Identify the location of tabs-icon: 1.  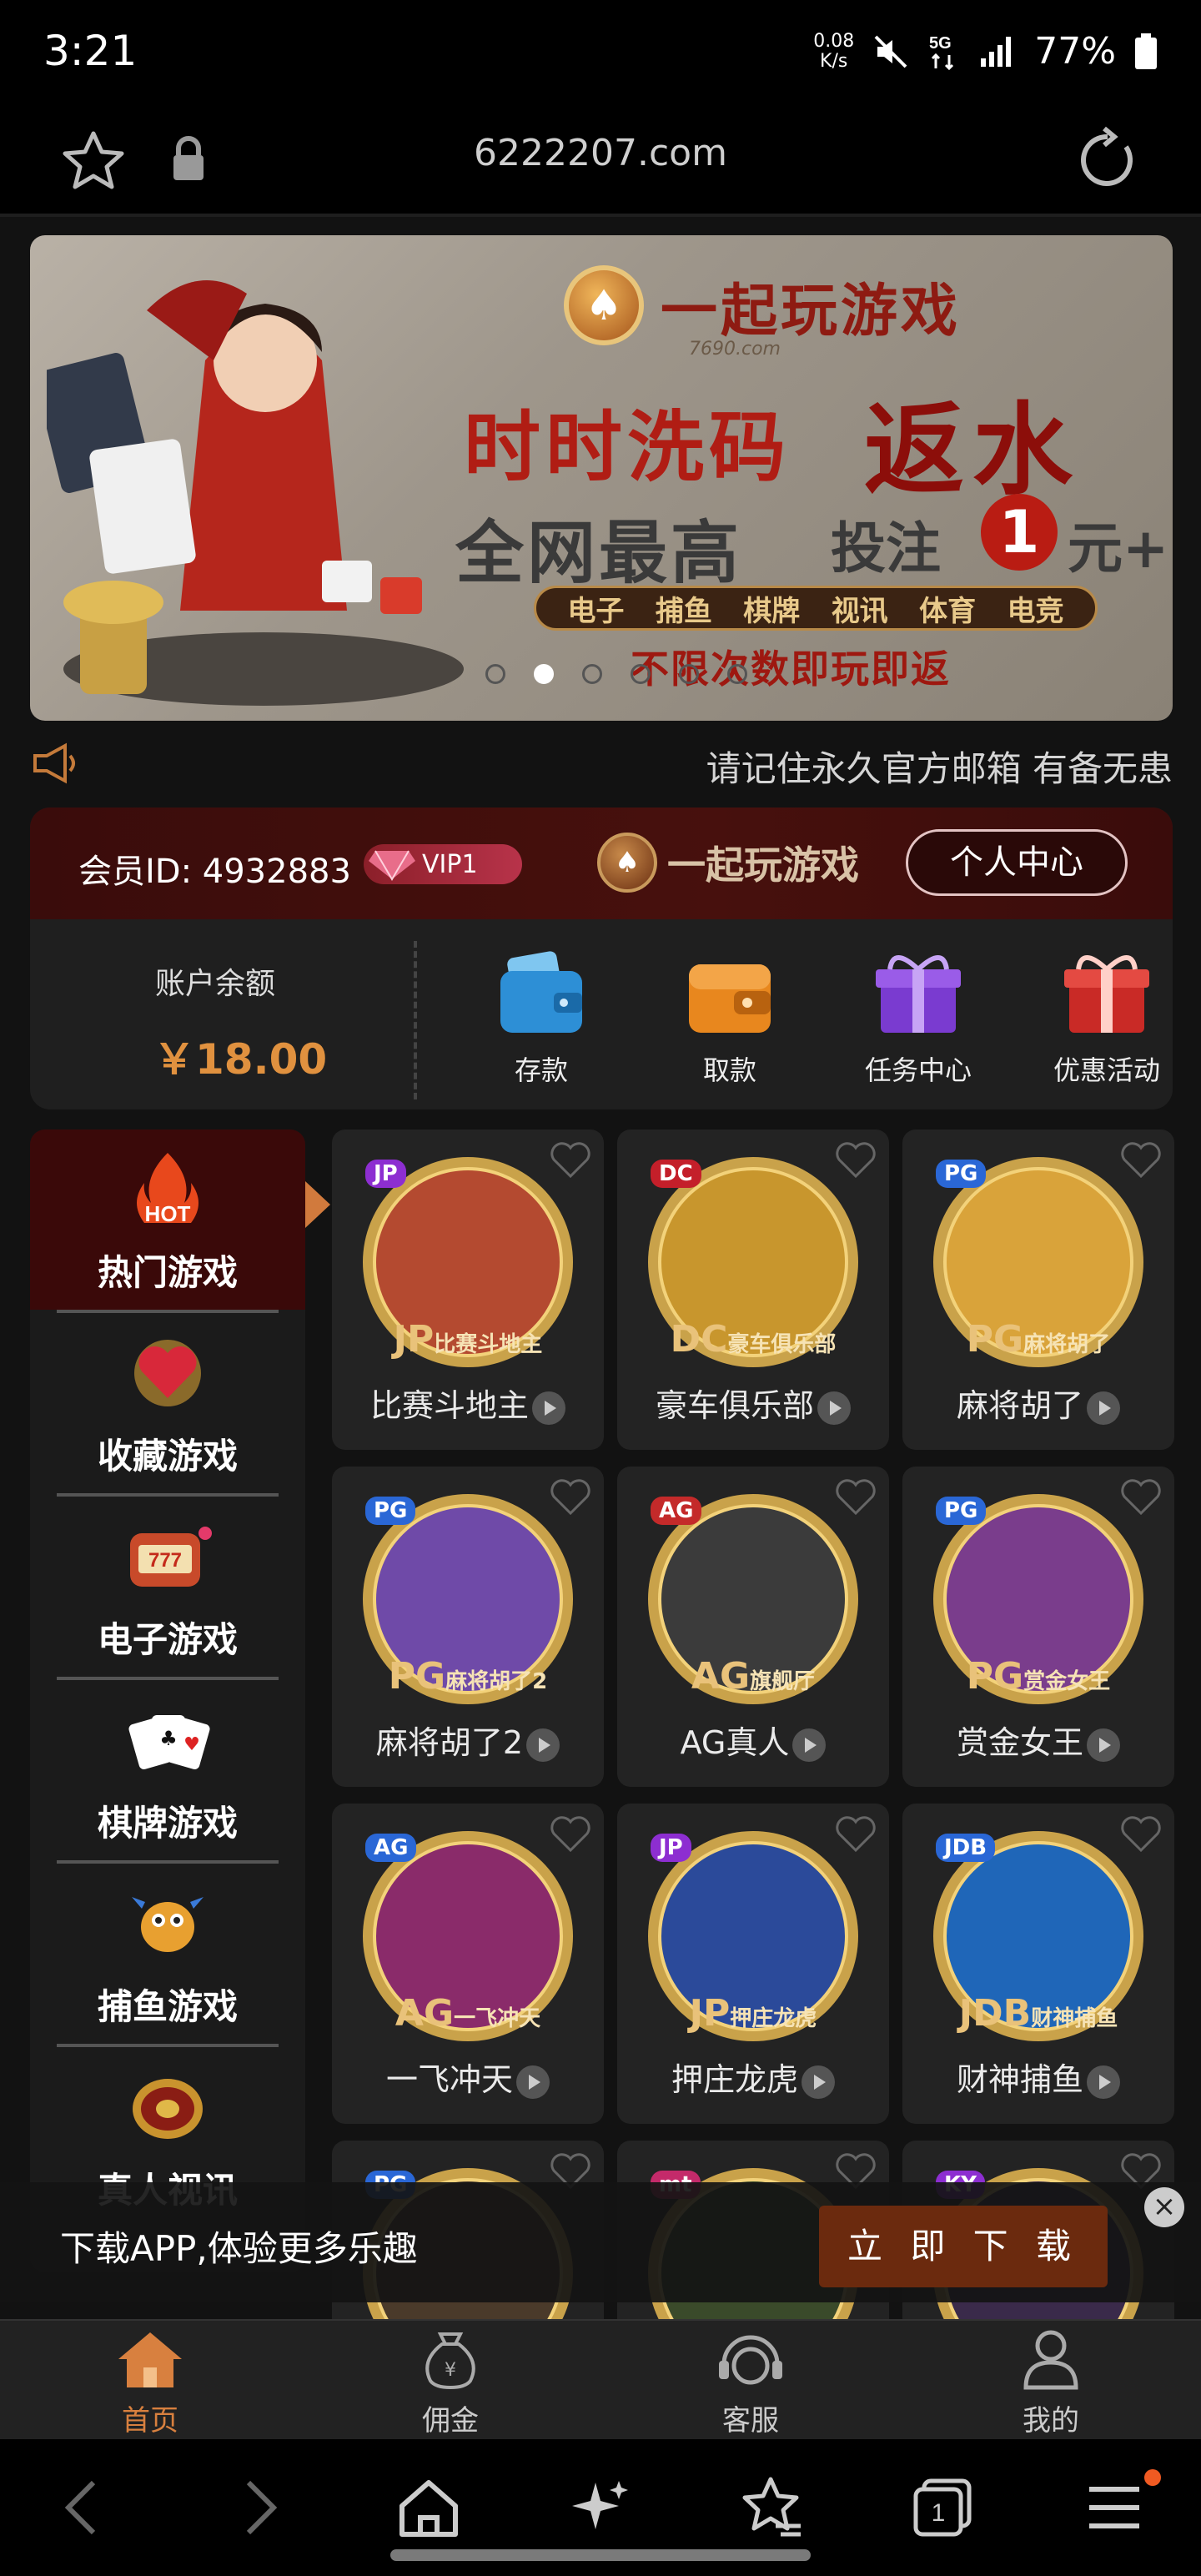
(943, 2507).